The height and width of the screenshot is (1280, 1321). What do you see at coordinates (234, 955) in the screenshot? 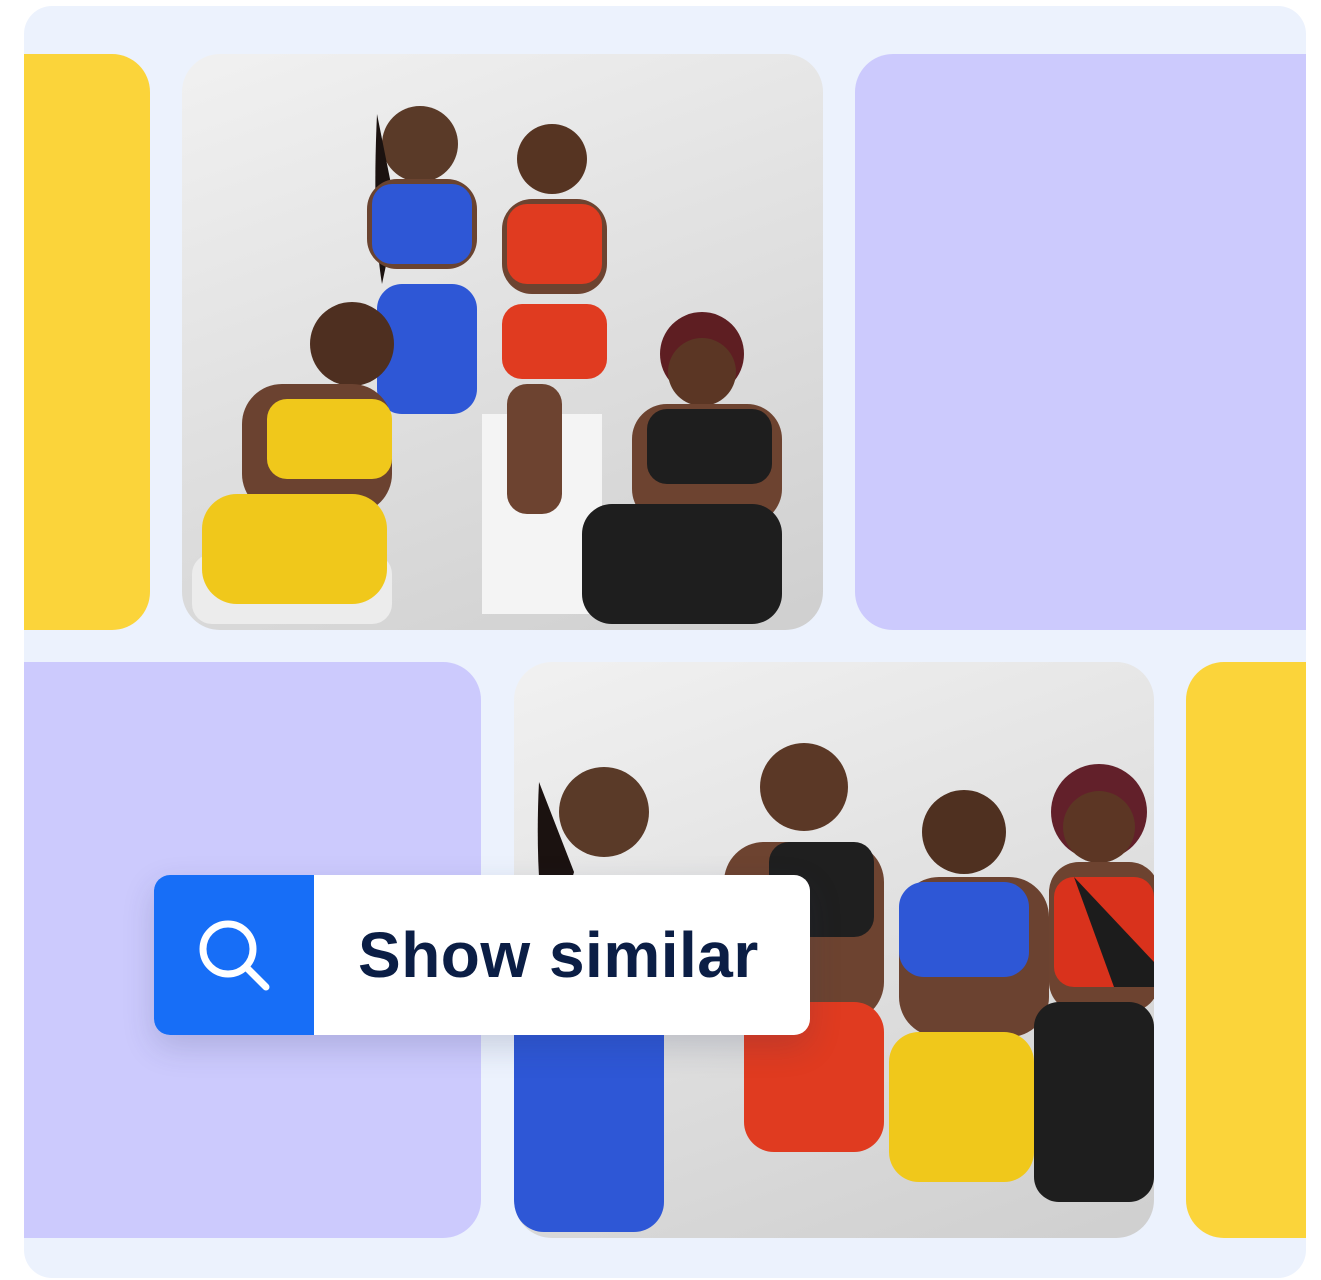
I see `search-icon` at bounding box center [234, 955].